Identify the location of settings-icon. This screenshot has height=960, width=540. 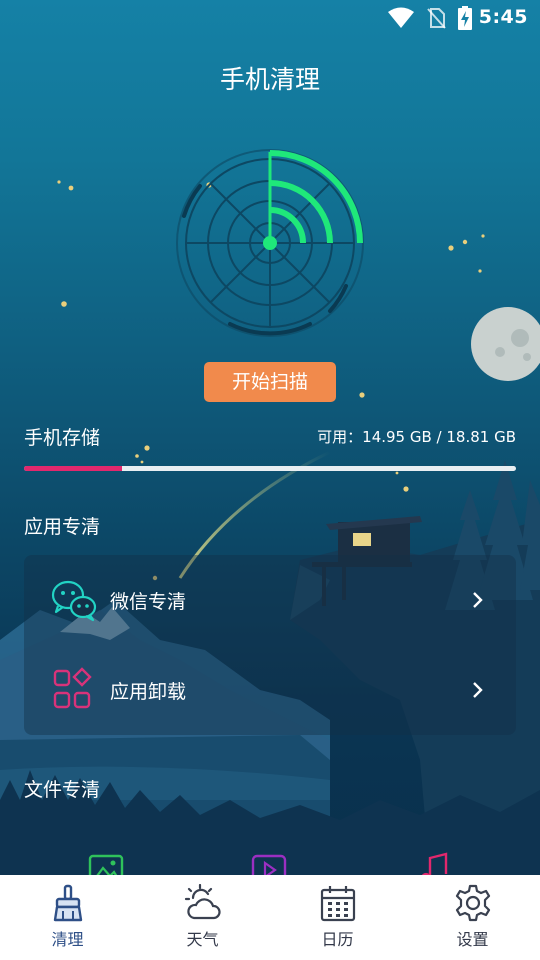
(472, 903).